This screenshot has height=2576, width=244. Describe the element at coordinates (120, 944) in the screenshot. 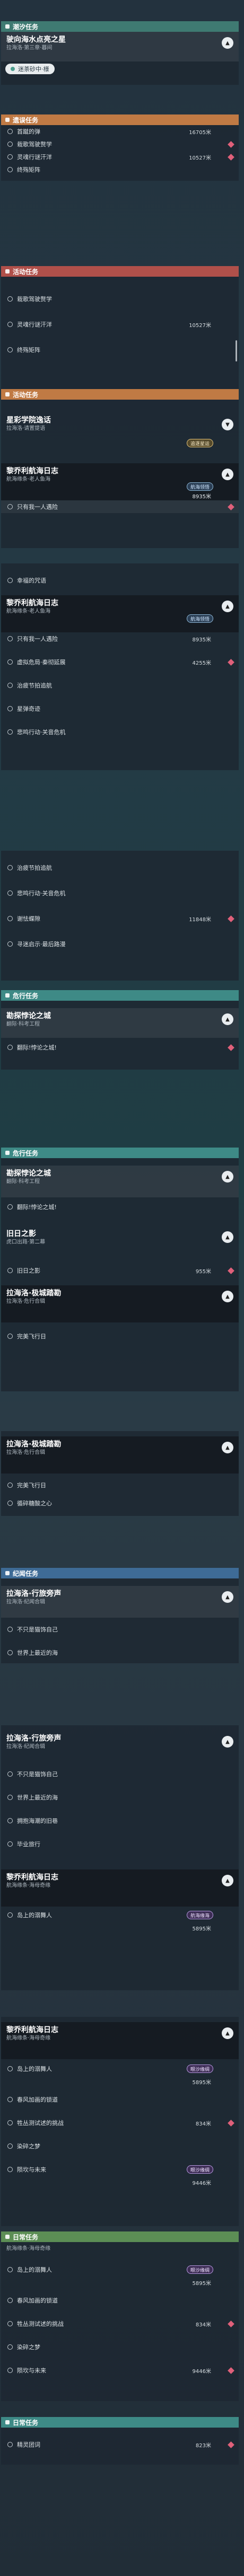

I see `task-row: 寻迷启示·最后路漫` at that location.